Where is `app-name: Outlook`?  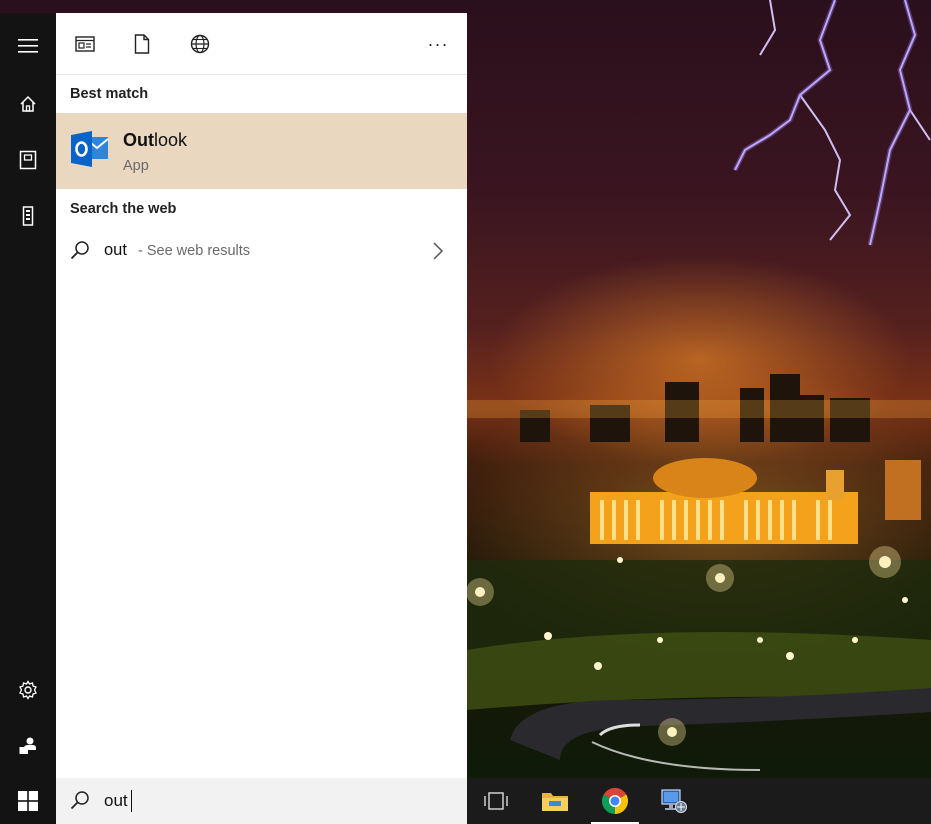
app-name: Outlook is located at coordinates (155, 140).